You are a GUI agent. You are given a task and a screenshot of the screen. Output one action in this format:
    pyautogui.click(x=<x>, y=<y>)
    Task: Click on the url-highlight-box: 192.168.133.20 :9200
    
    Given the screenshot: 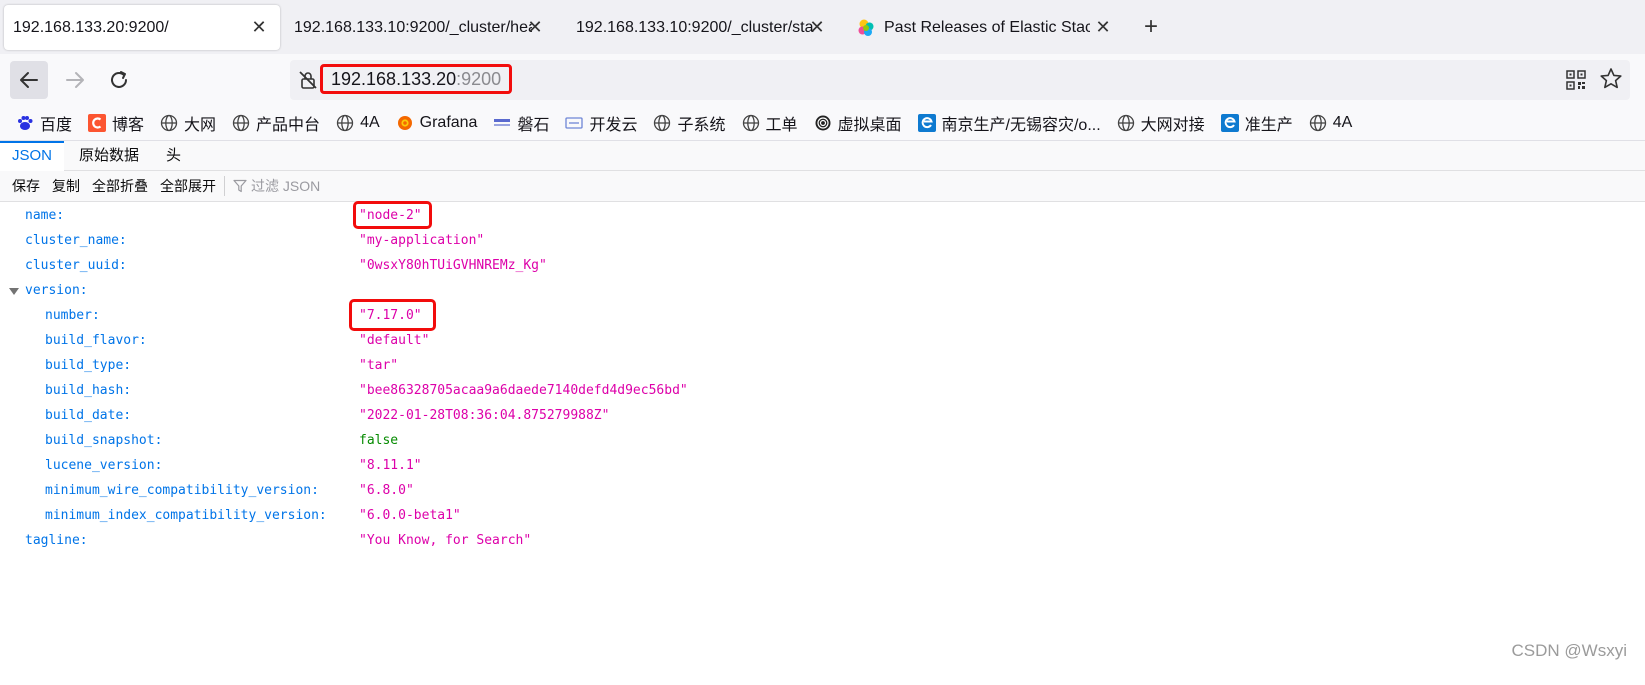 What is the action you would take?
    pyautogui.click(x=416, y=79)
    